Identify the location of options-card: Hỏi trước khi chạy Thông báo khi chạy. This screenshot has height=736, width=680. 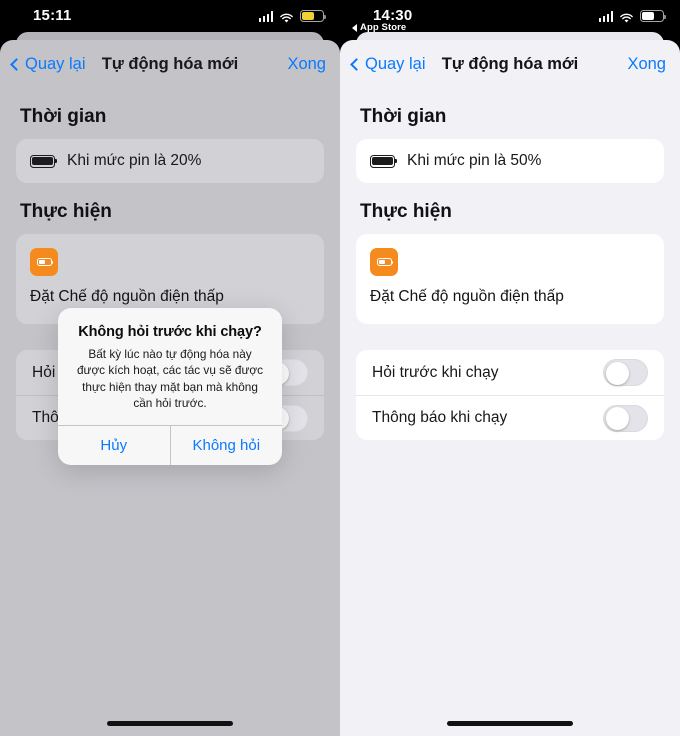
(510, 395).